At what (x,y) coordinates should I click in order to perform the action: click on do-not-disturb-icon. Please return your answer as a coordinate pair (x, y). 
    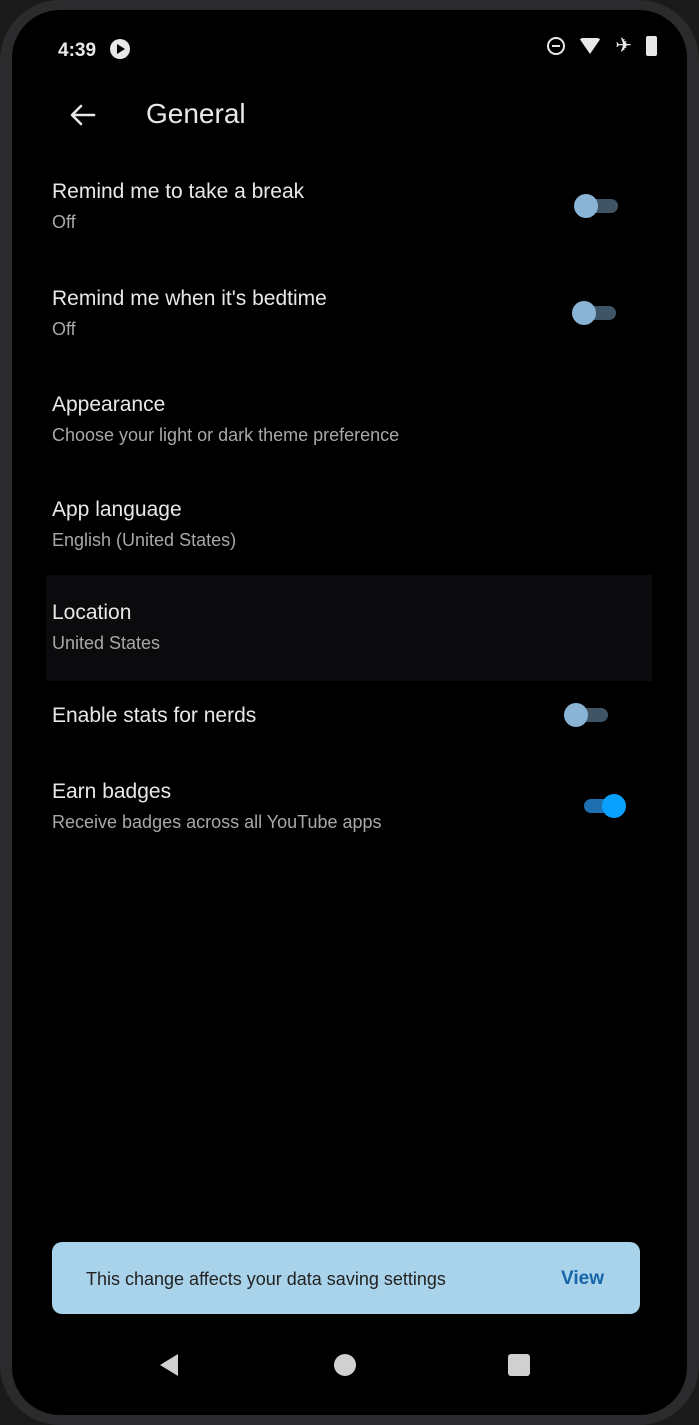
    Looking at the image, I should click on (556, 46).